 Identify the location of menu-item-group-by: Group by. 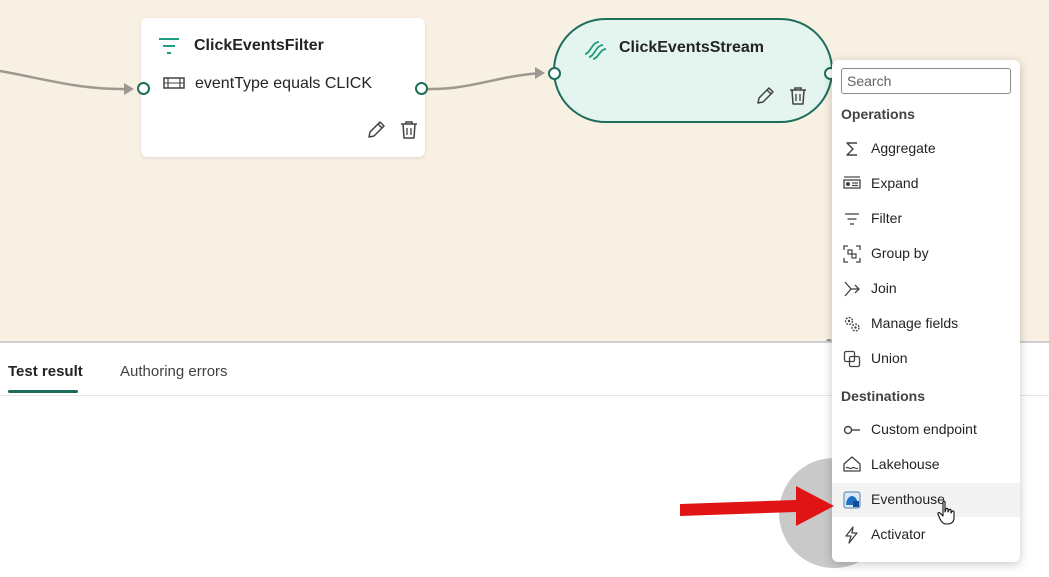
(926, 254).